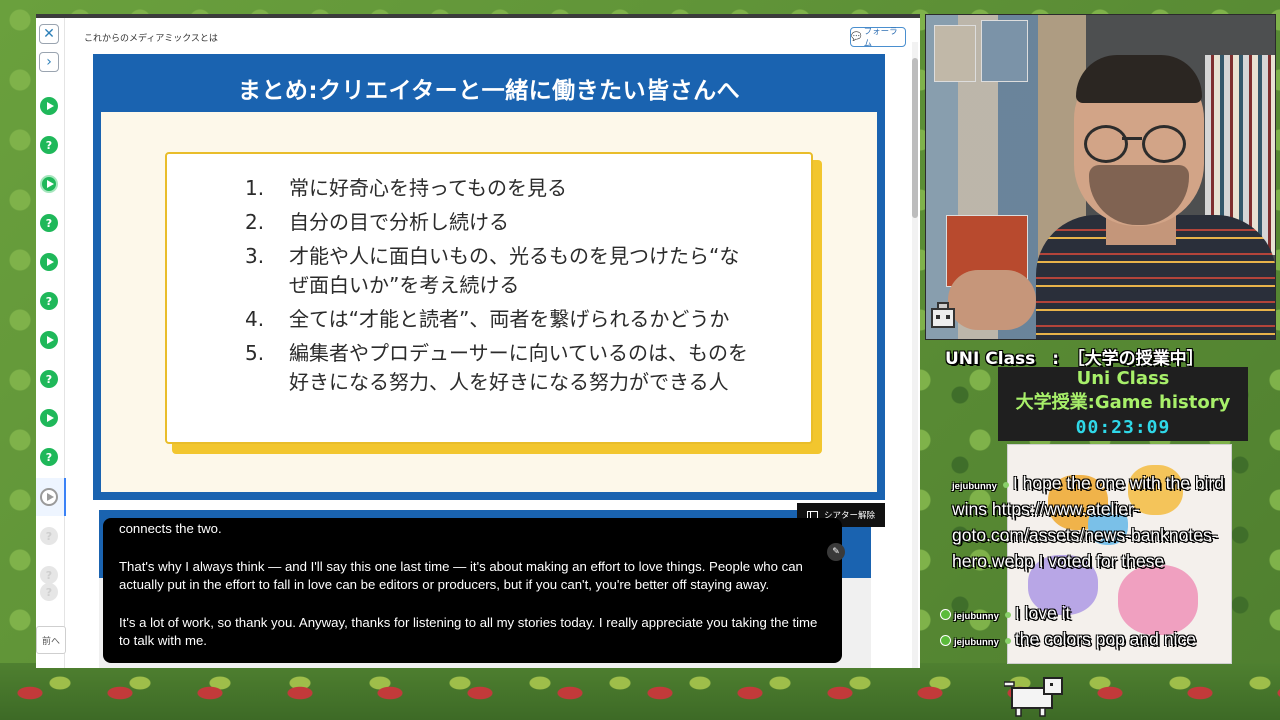  Describe the element at coordinates (1139, 79) in the screenshot. I see `person-hair` at that location.